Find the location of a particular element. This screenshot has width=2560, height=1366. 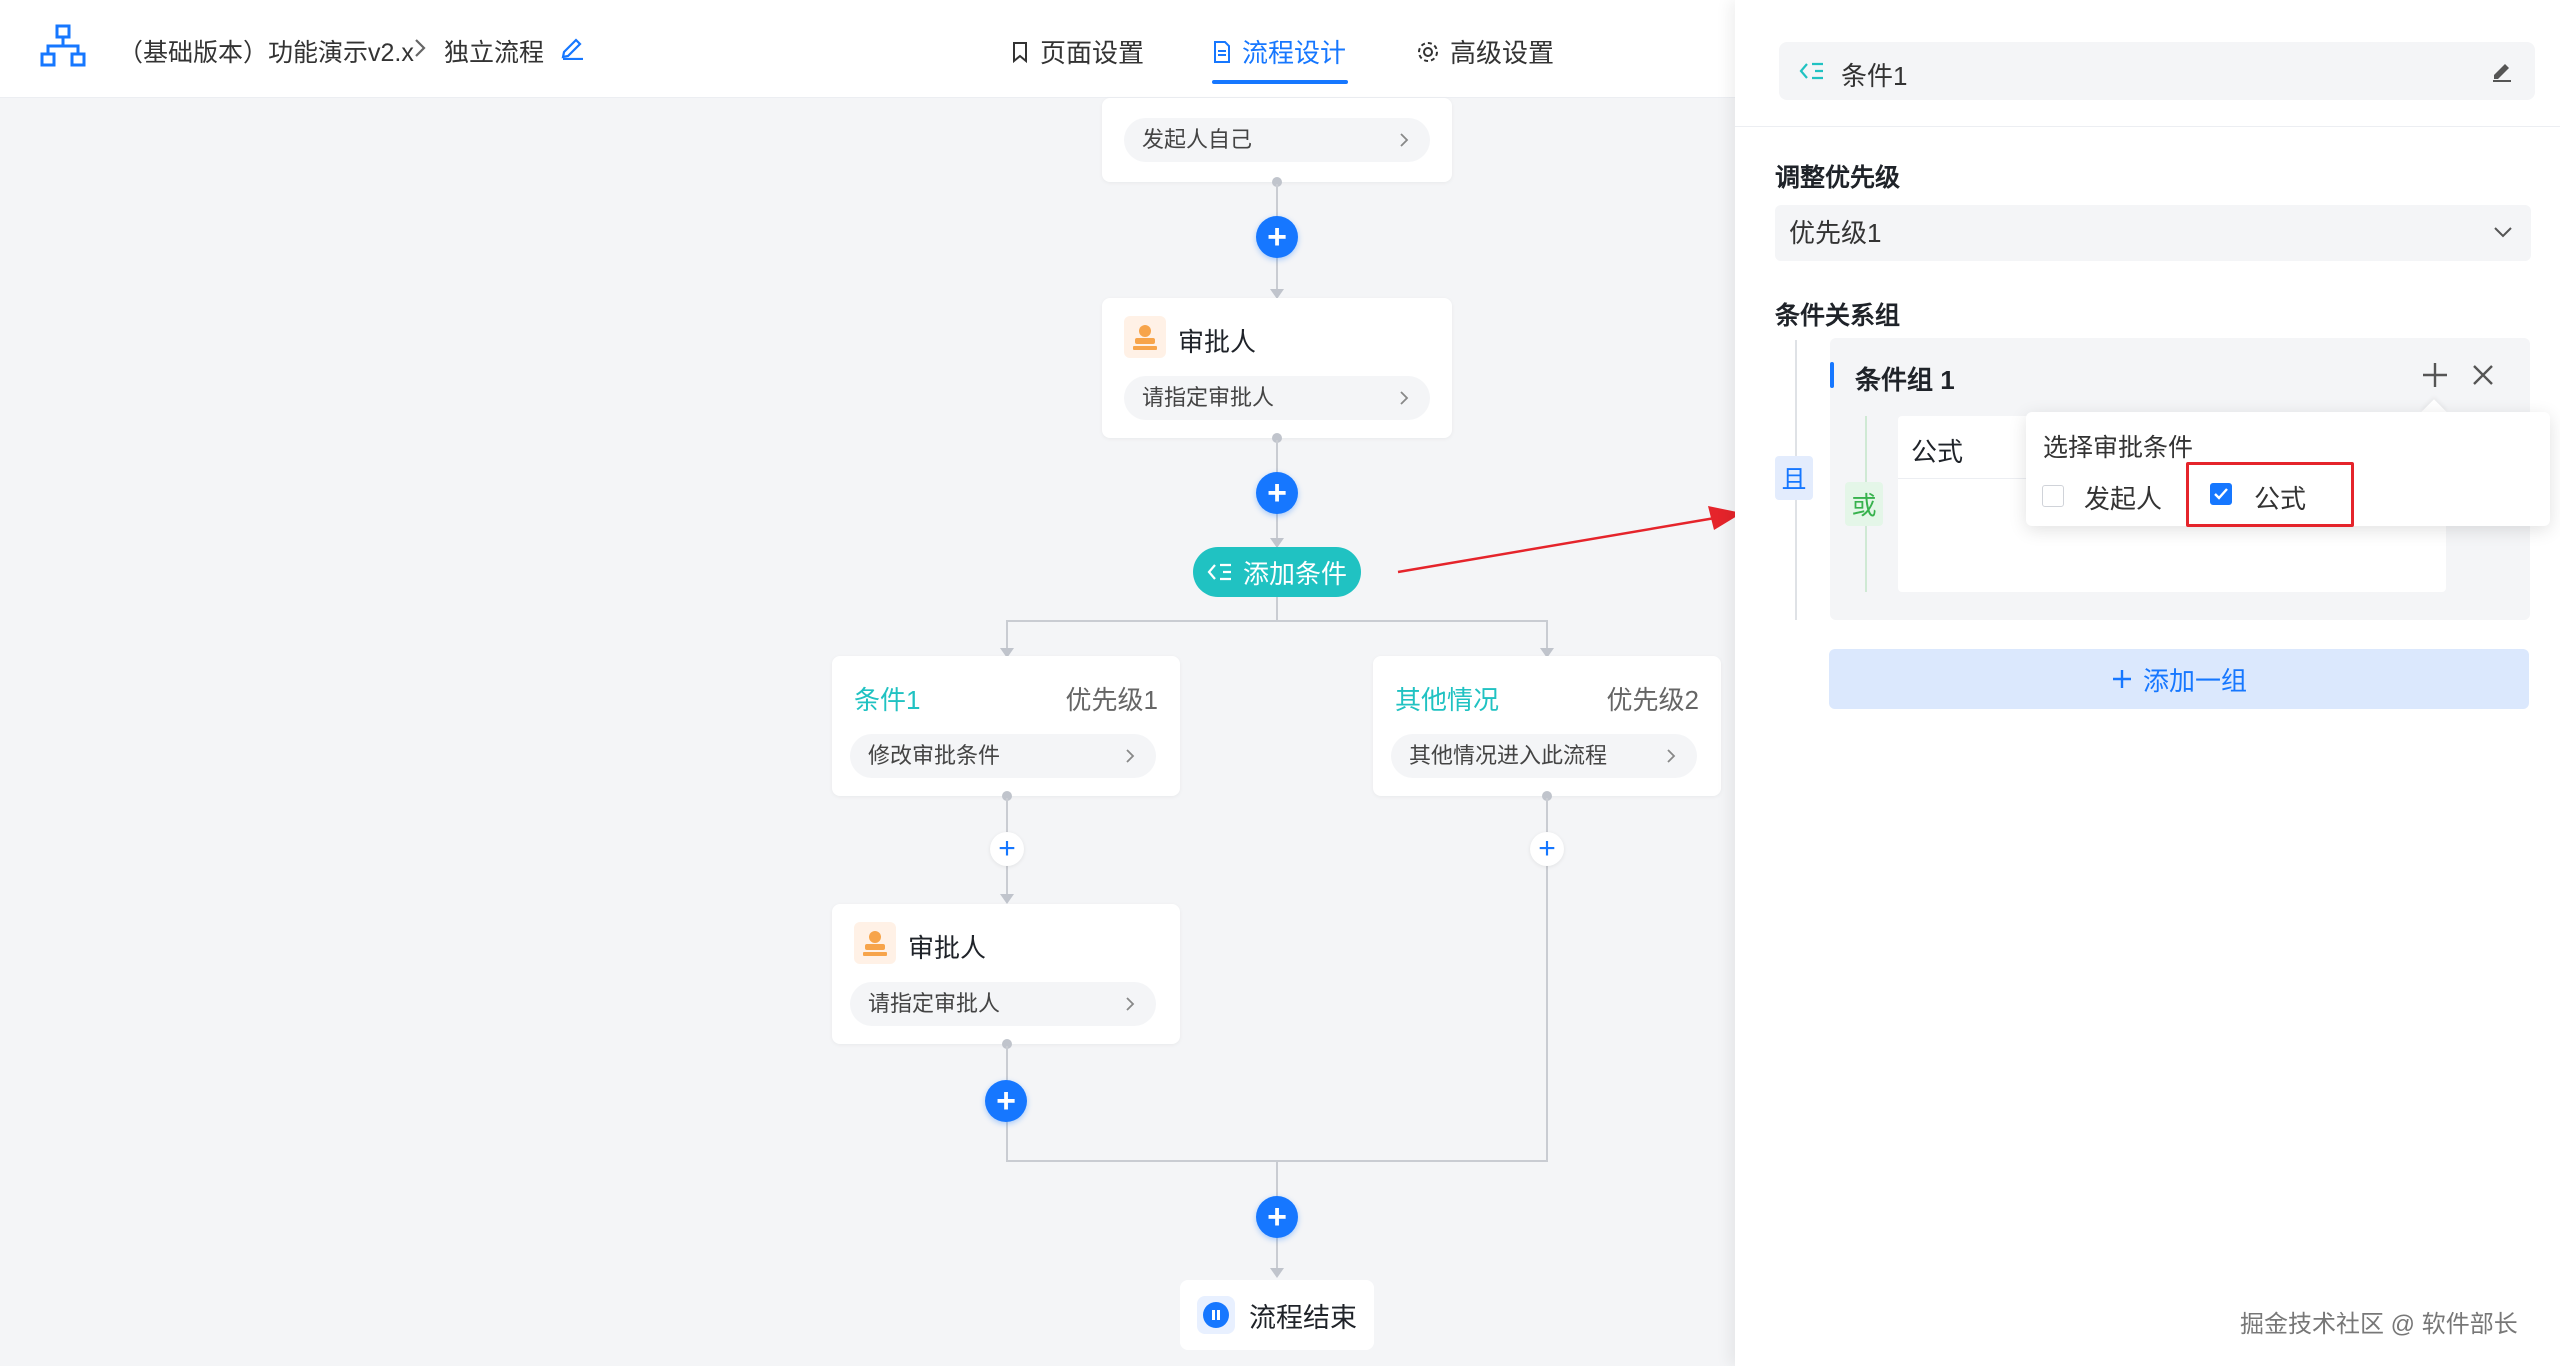

branch-priority: 优先级1 is located at coordinates (1111, 700).